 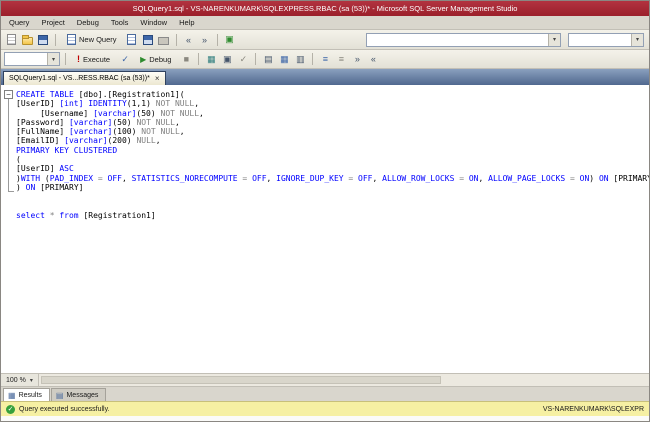 What do you see at coordinates (325, 40) in the screenshot?
I see `standard-toolbar: New Query « » ▣ ▾ ▾` at bounding box center [325, 40].